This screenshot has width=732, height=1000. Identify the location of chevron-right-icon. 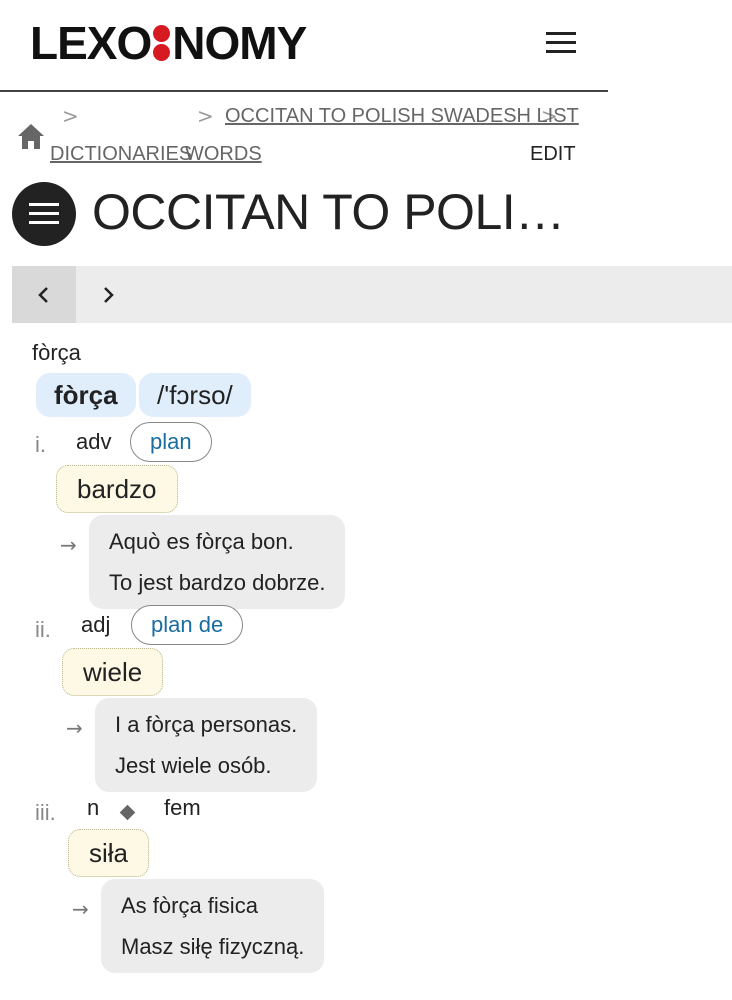
(109, 294).